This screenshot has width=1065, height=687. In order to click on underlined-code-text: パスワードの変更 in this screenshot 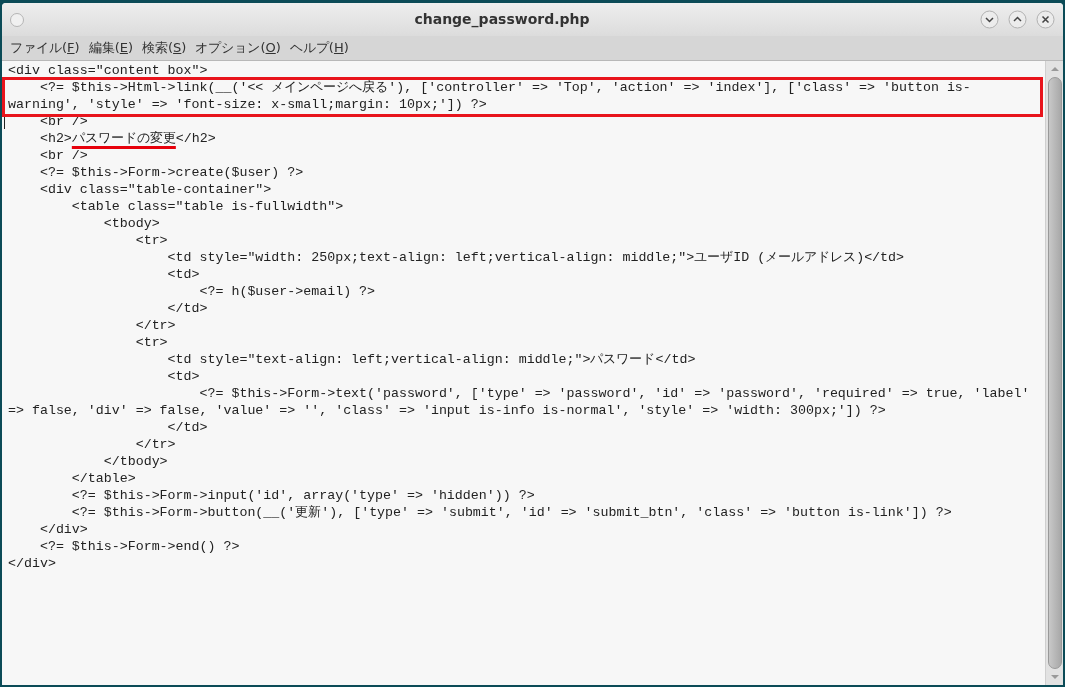, I will do `click(123, 138)`.